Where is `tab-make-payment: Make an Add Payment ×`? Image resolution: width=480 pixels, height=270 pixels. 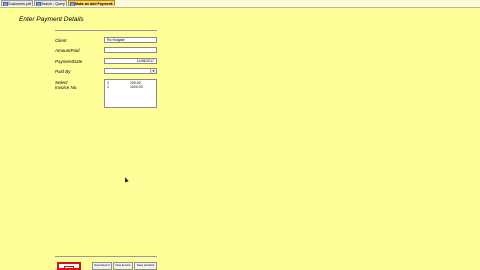 tab-make-payment: Make an Add Payment × is located at coordinates (91, 3).